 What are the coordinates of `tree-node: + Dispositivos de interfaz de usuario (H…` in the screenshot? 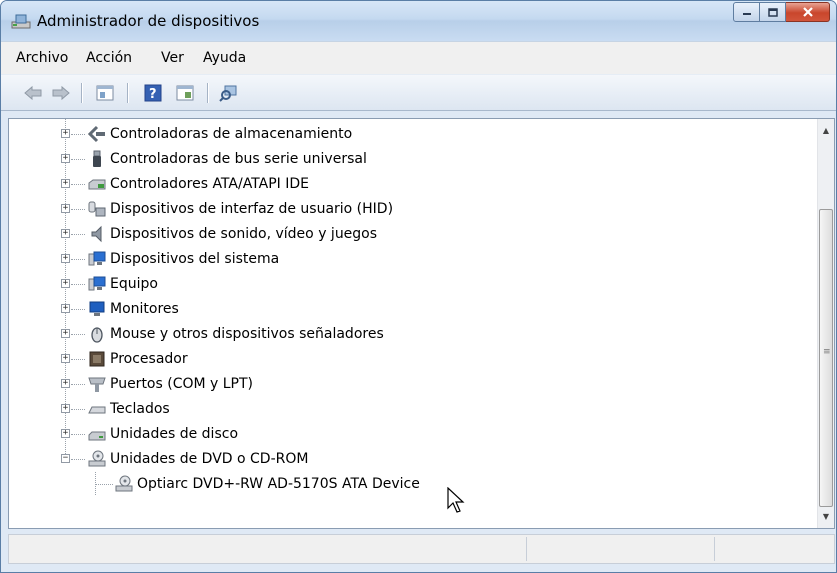 It's located at (409, 209).